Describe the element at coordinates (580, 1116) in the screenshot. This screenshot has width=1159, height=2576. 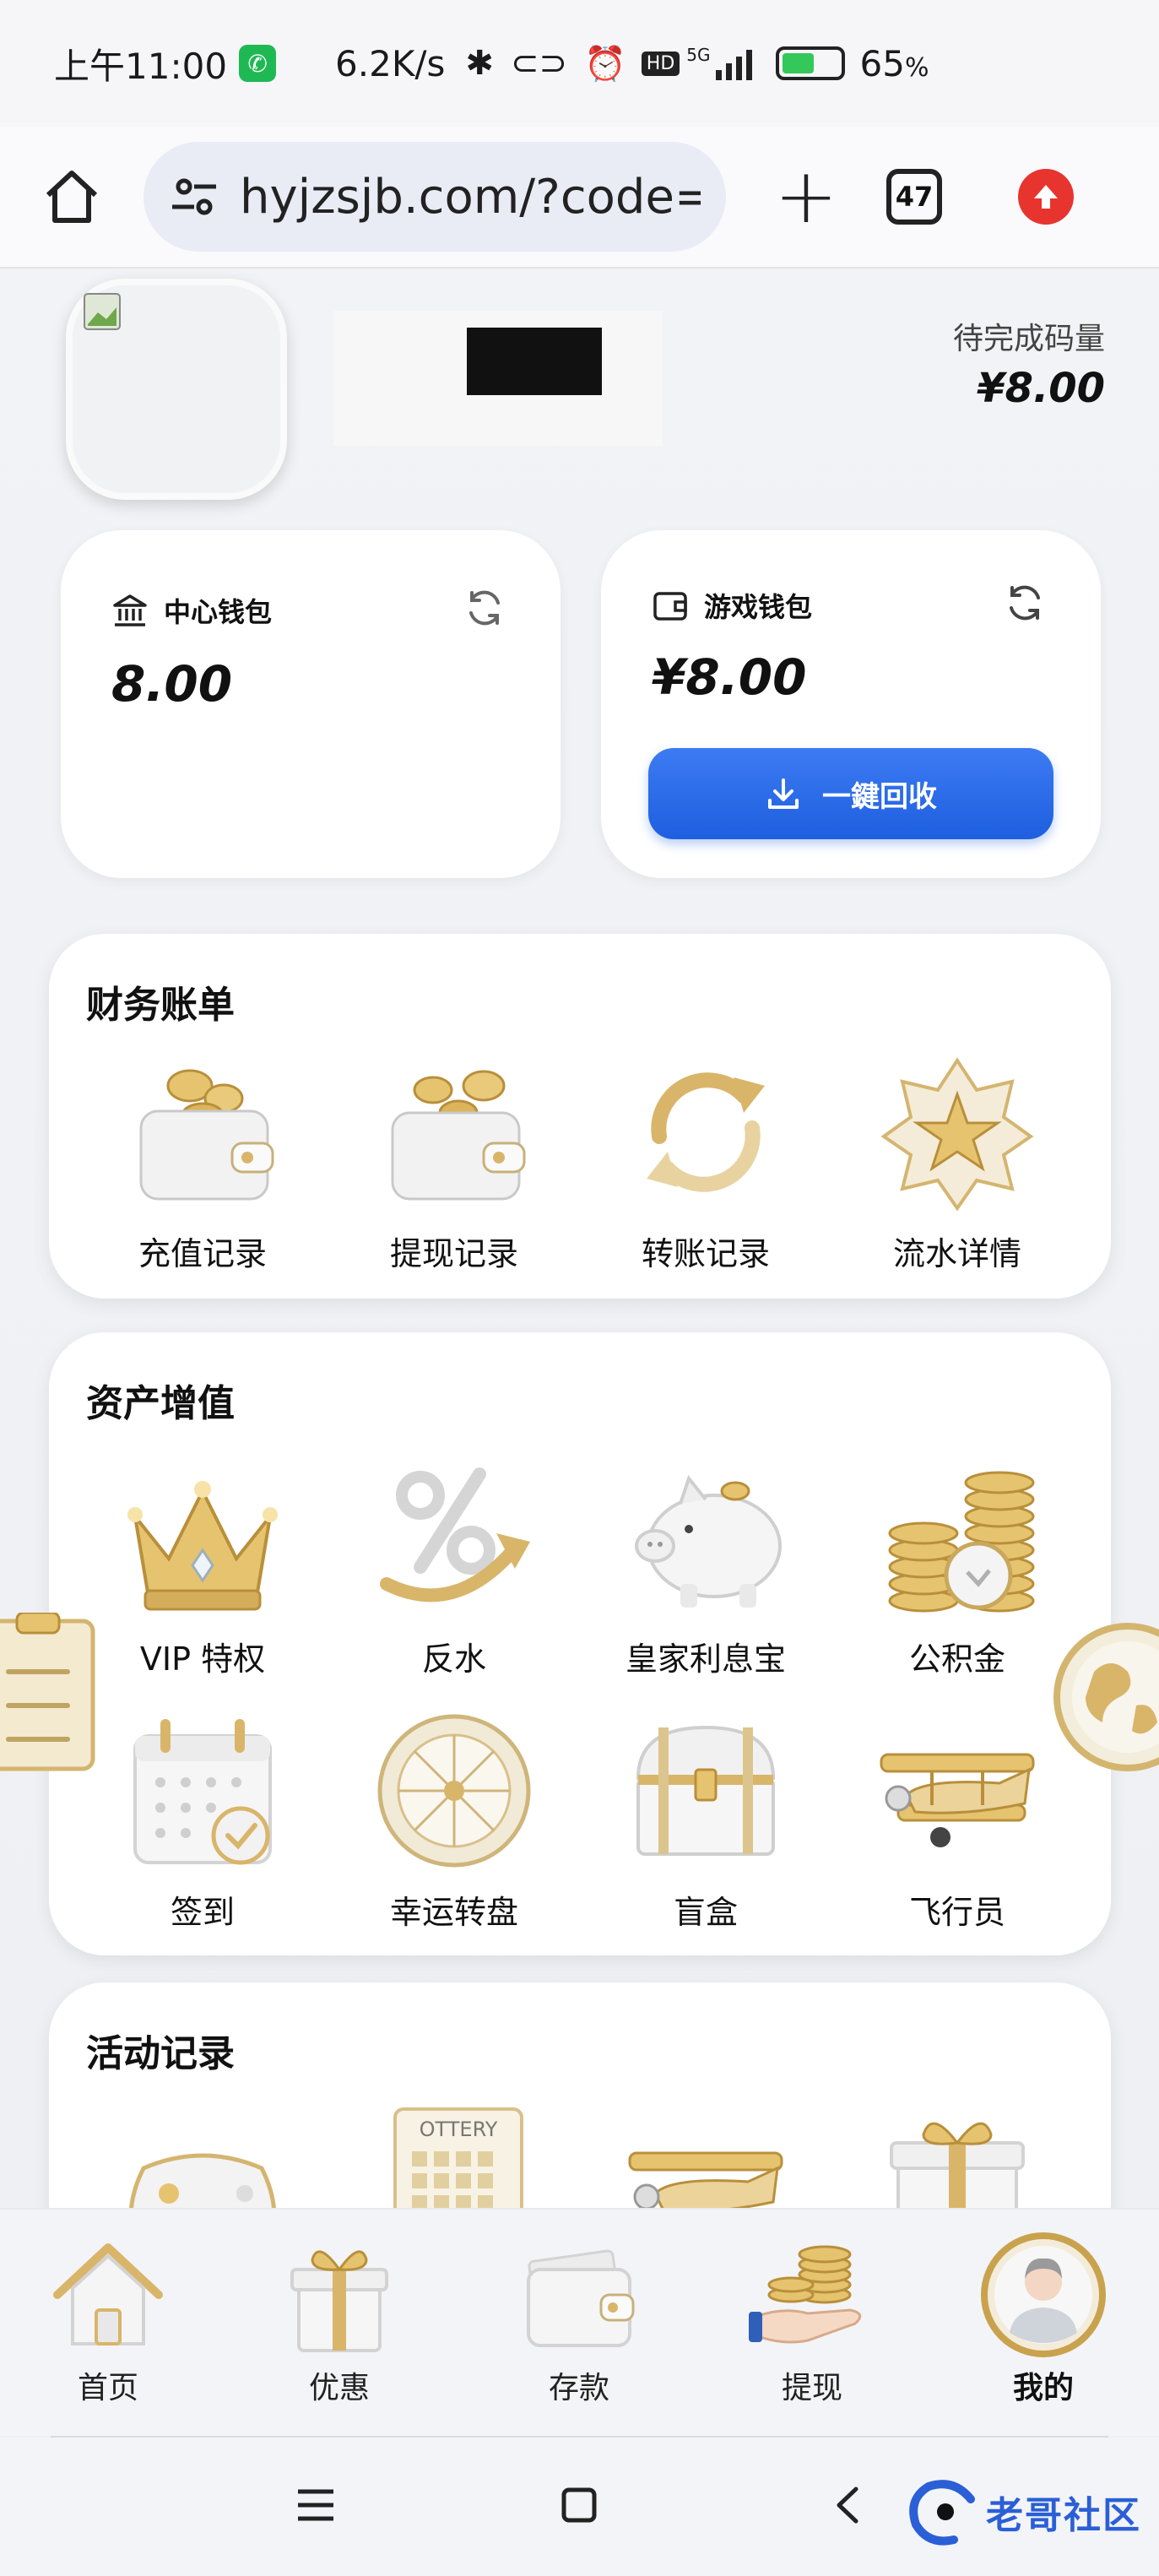
I see `finance-card: 财务账单 充值记录 提现记录 转账记录 流水详情` at that location.